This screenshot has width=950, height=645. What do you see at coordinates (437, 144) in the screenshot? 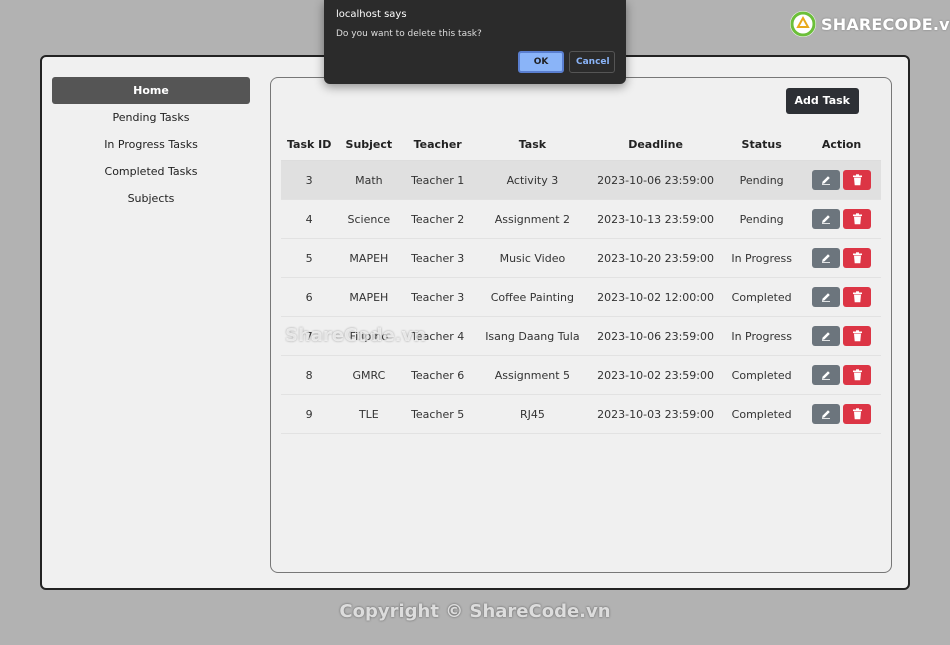
I see `column-header-teacher: Teacher` at bounding box center [437, 144].